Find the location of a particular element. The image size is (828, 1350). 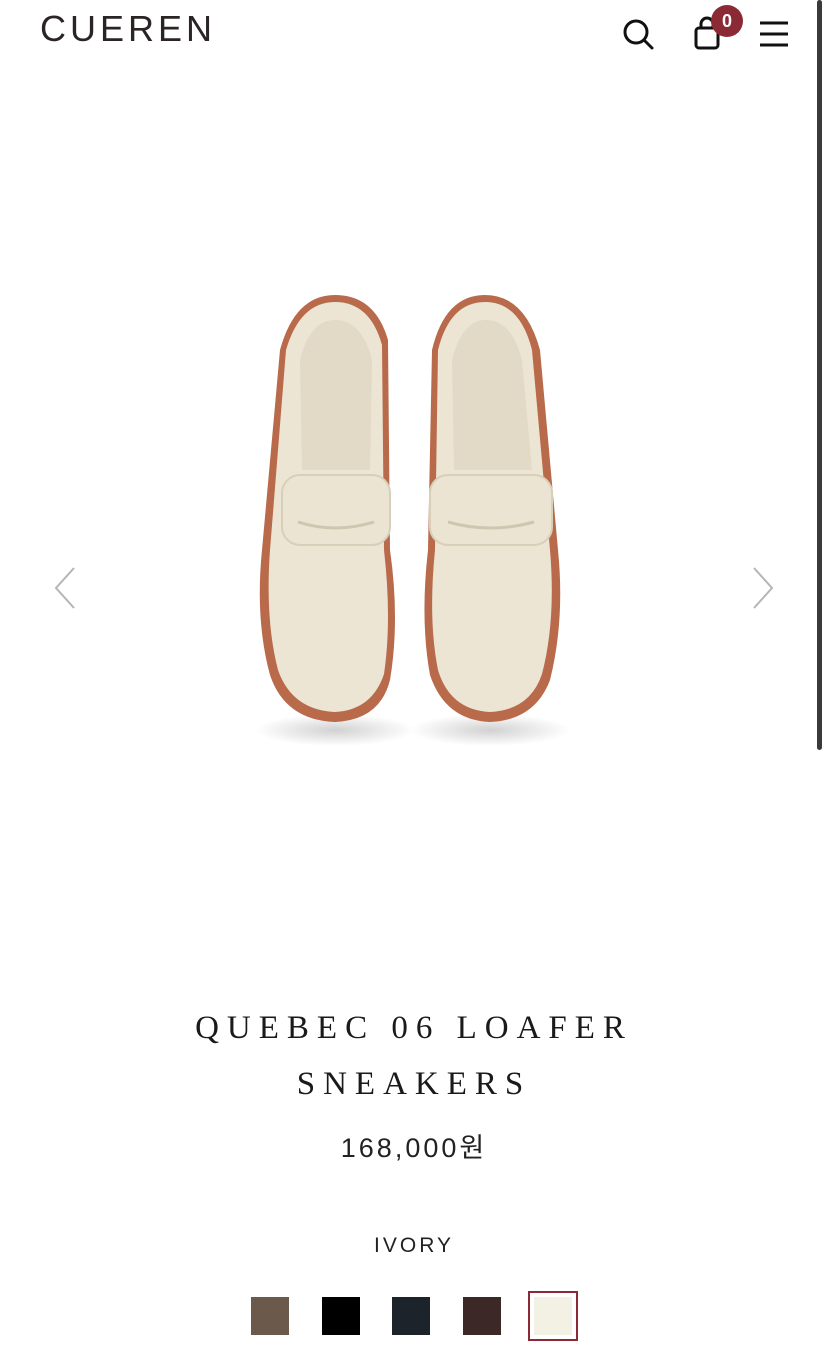

color-swatch-selected is located at coordinates (553, 1316).